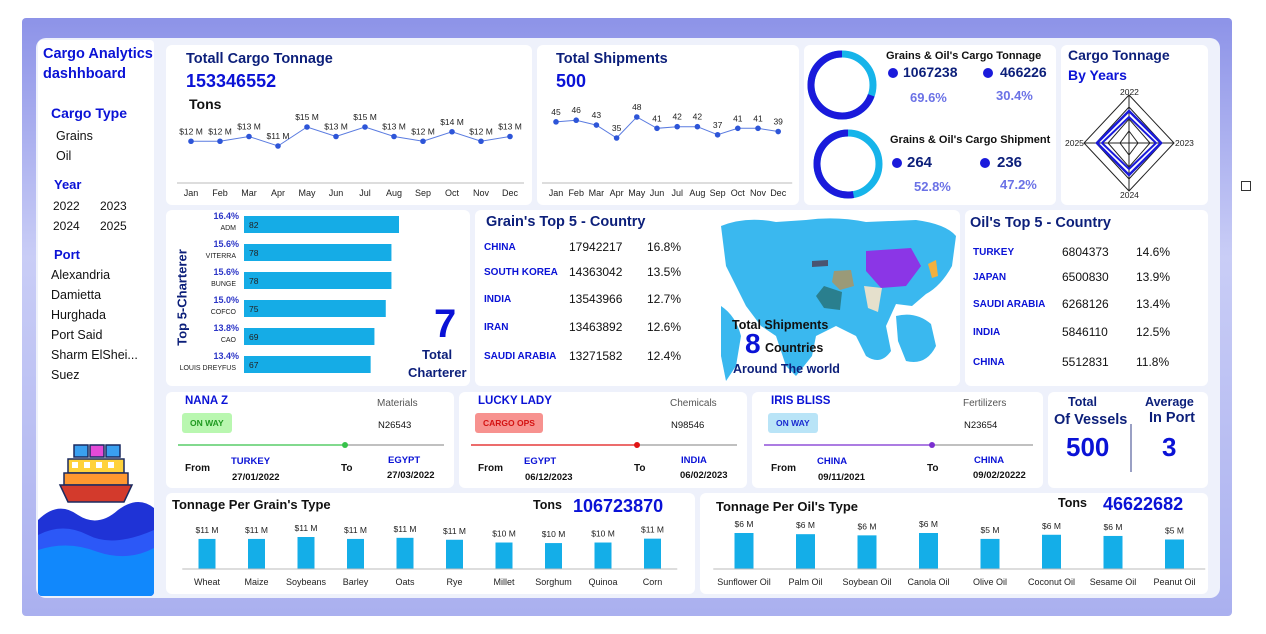  Describe the element at coordinates (930, 72) in the screenshot. I see `donut-tonnage-grains: 1067238` at that location.